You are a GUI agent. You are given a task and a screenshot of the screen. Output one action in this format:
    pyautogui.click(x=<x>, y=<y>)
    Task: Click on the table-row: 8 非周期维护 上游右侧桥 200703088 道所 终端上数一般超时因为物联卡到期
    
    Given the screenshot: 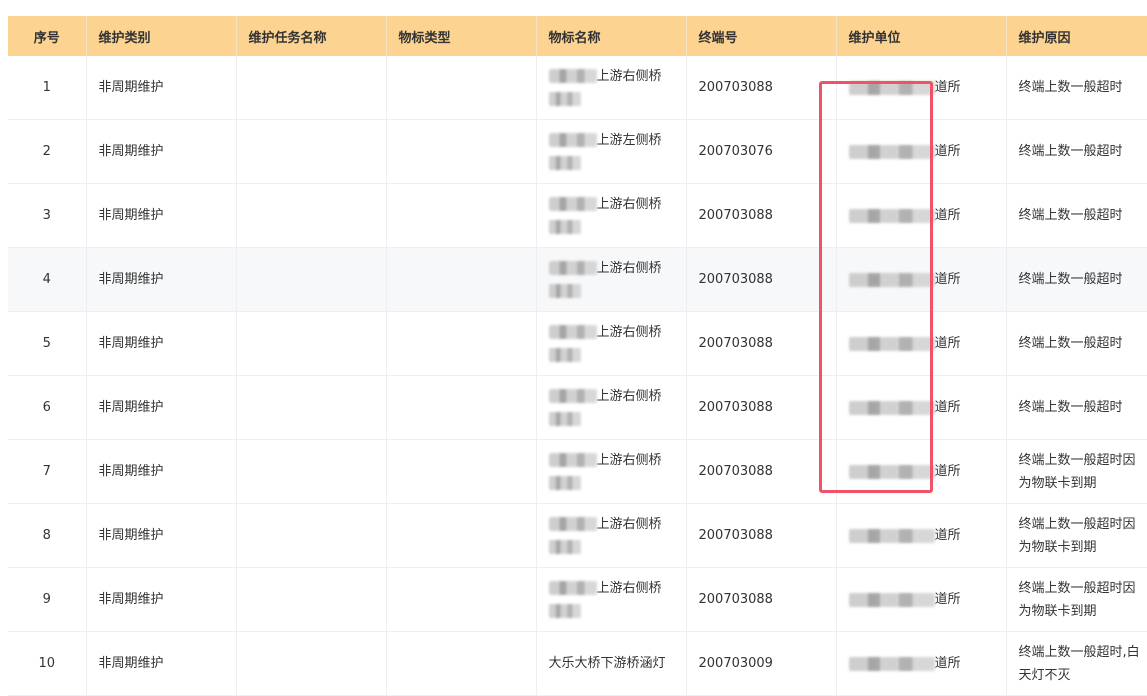 What is the action you would take?
    pyautogui.click(x=577, y=535)
    